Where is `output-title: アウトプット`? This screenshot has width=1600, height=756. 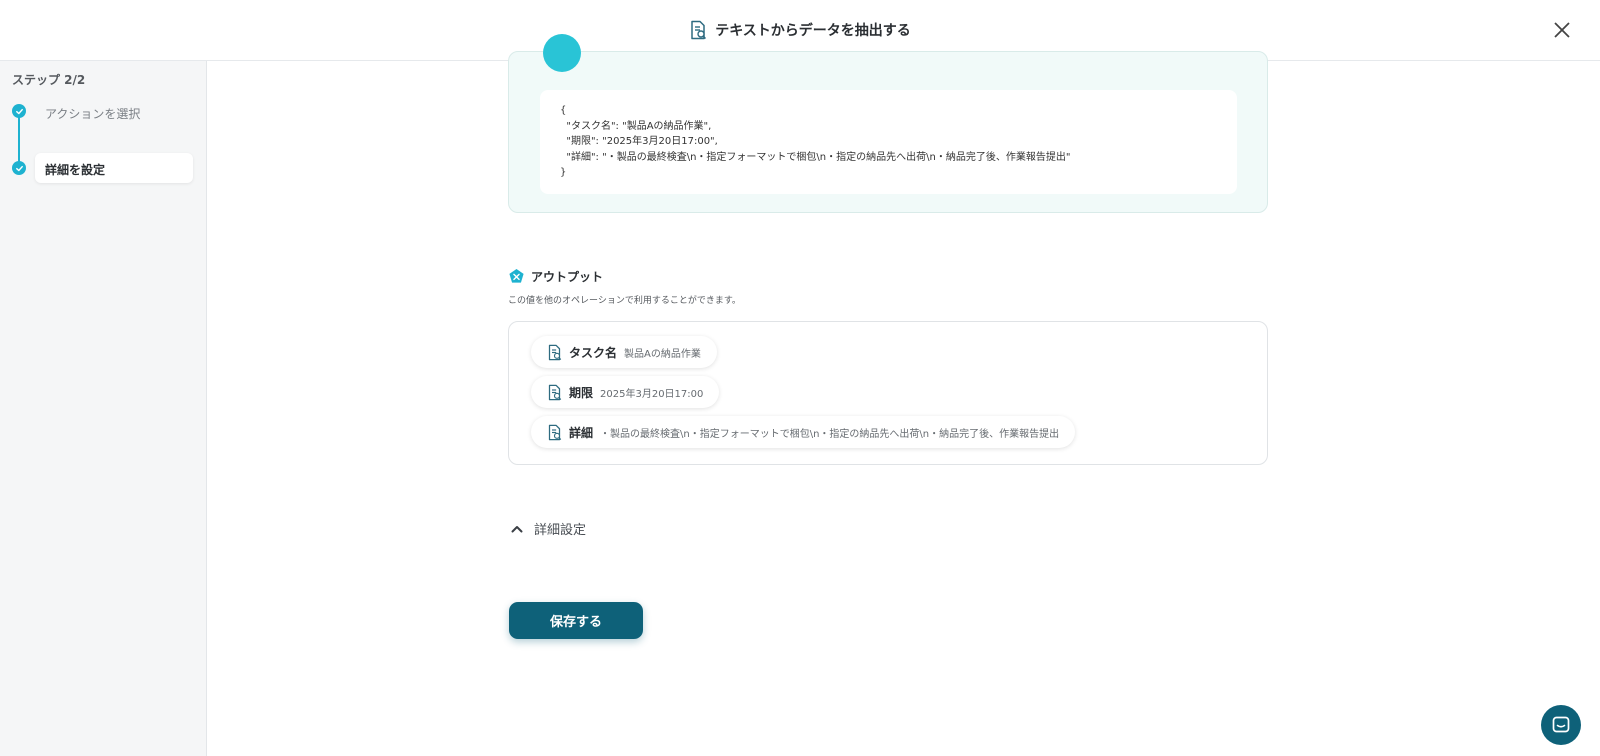 output-title: アウトプット is located at coordinates (567, 277).